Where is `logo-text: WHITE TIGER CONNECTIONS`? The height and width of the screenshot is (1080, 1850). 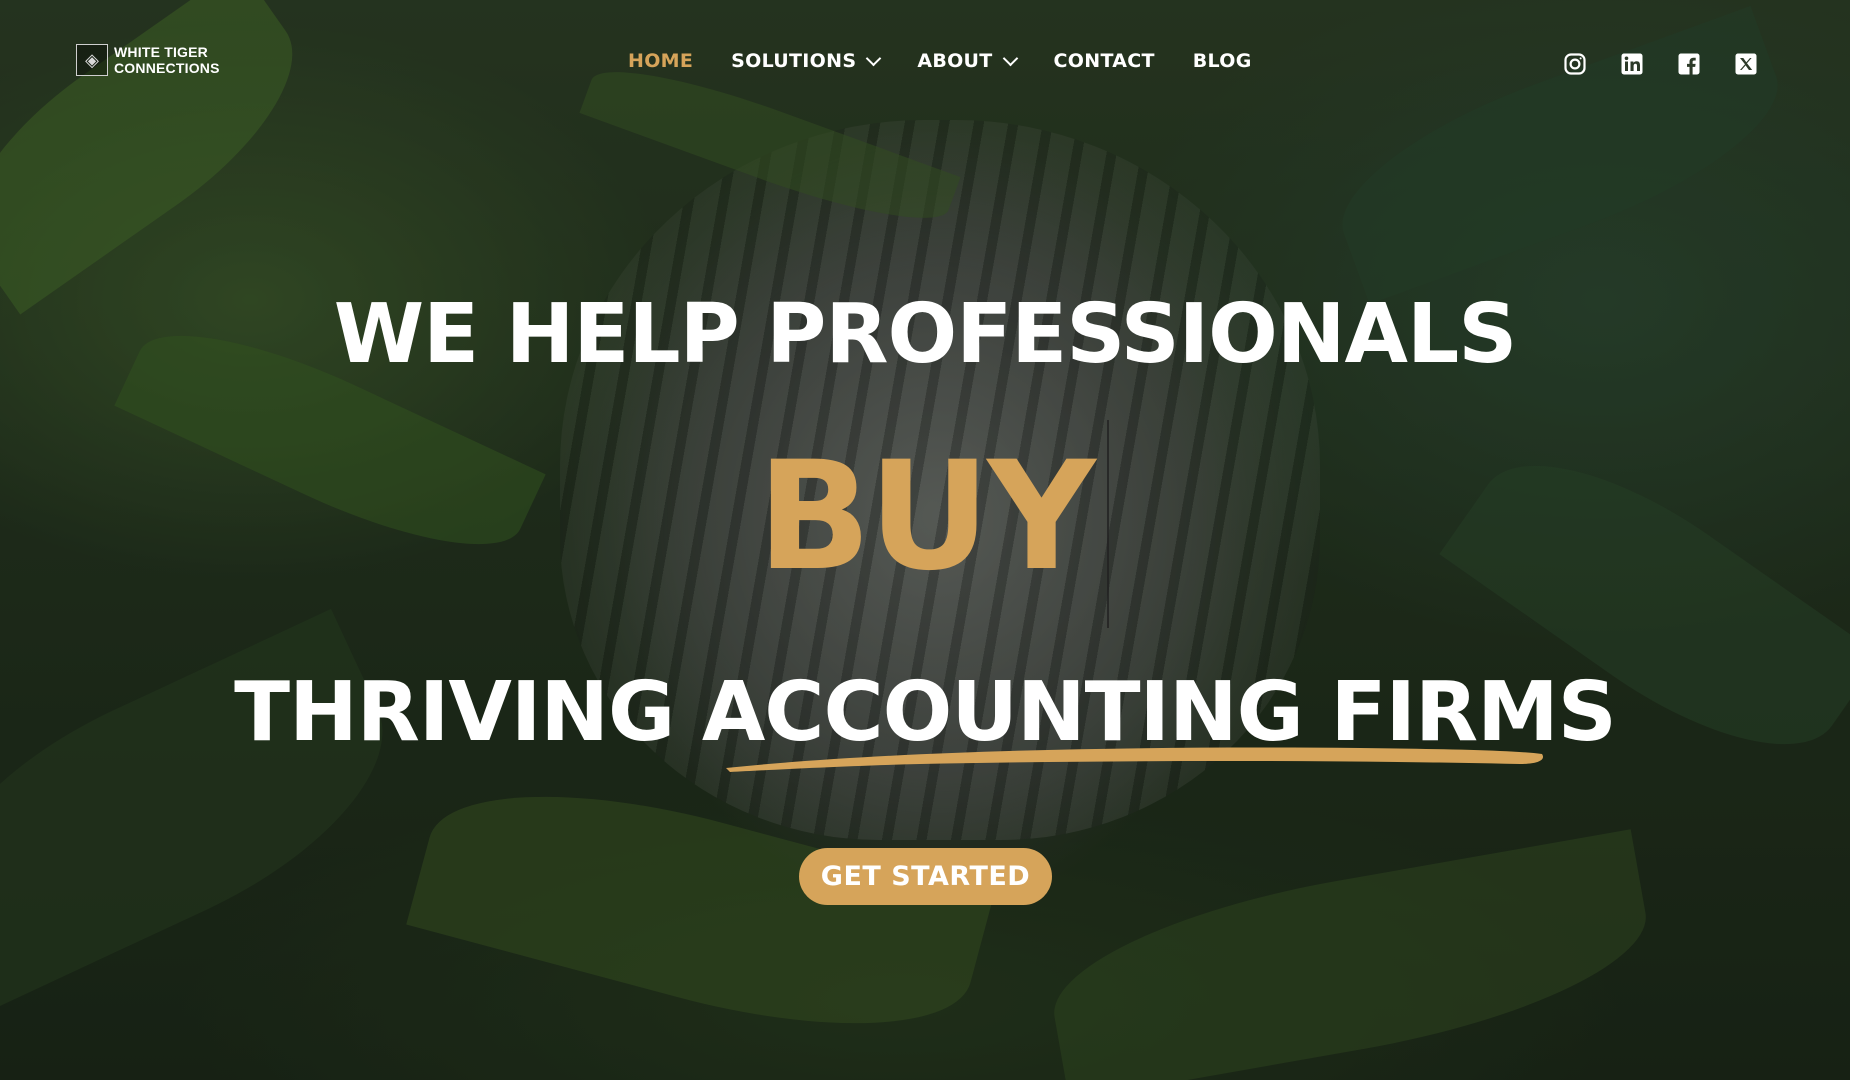
logo-text: WHITE TIGER CONNECTIONS is located at coordinates (167, 60).